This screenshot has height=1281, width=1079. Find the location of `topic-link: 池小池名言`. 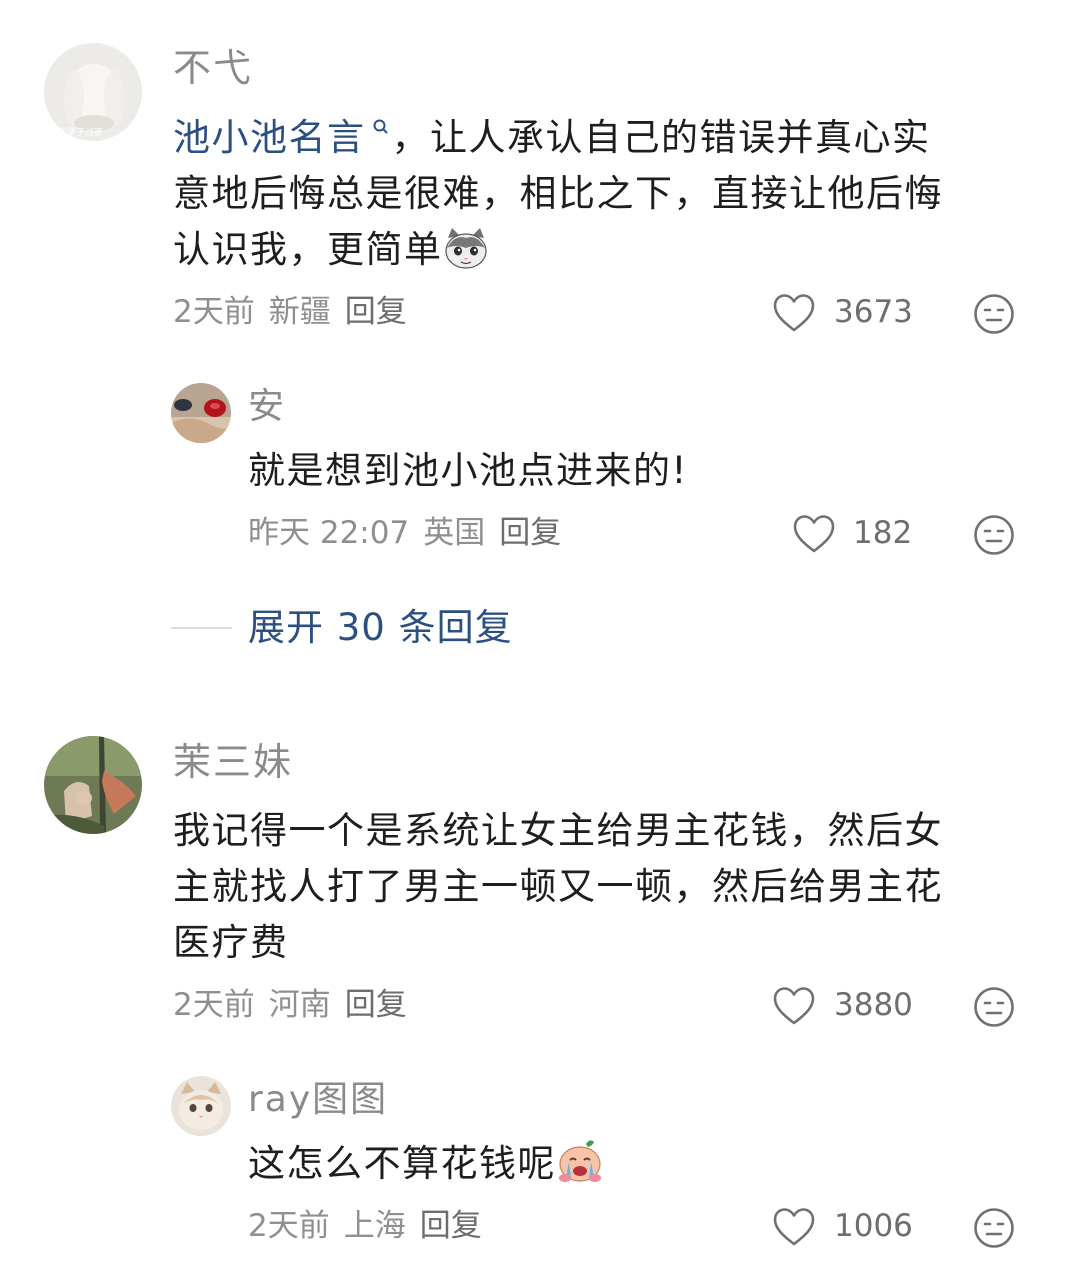

topic-link: 池小池名言 is located at coordinates (269, 137).